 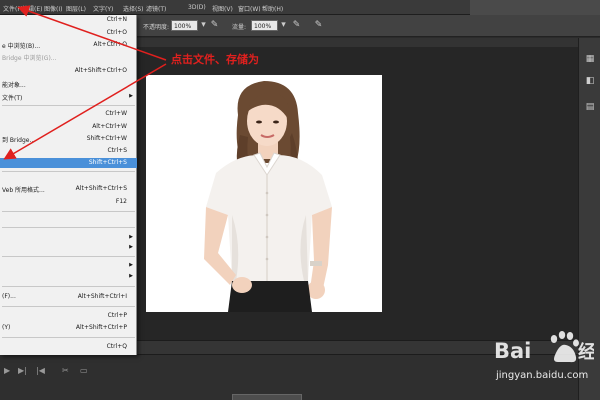 What do you see at coordinates (68, 297) in the screenshot?
I see `menu-item-file-info: (F)... Alt+Shift+Ctrl+I` at bounding box center [68, 297].